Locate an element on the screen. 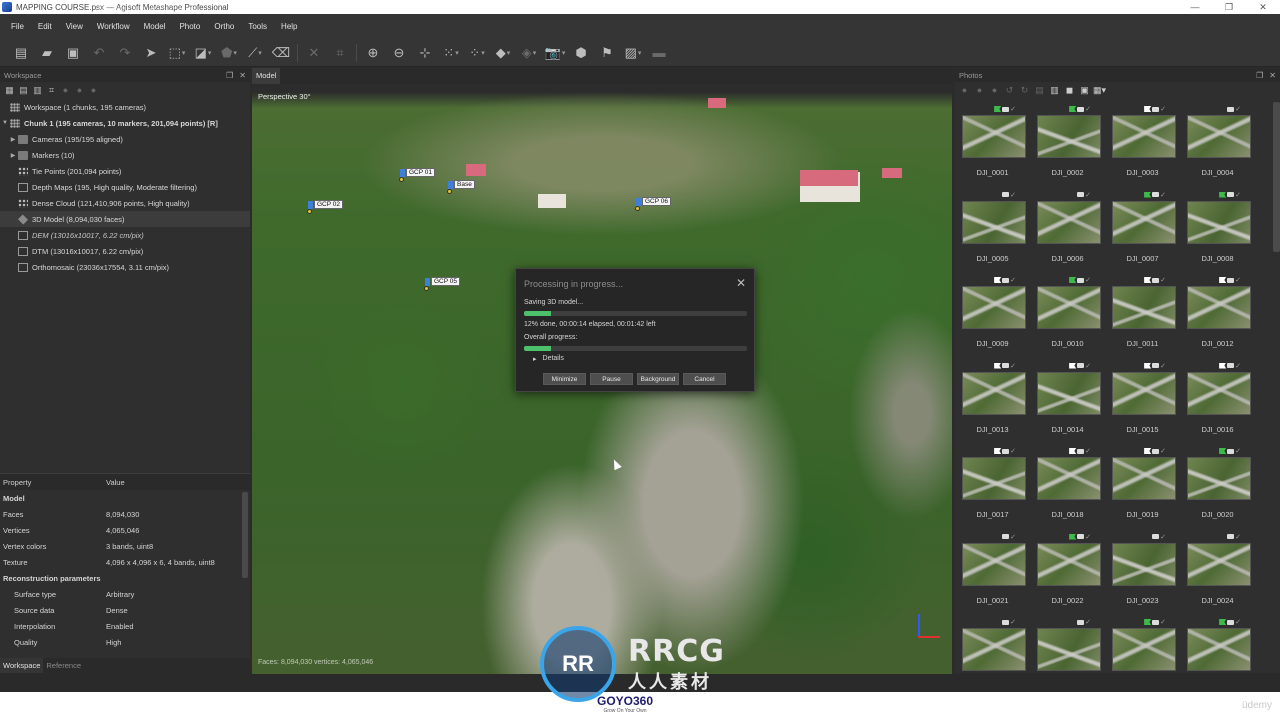 This screenshot has height=720, width=1280. enable-cameras-icon: ● is located at coordinates (964, 90).